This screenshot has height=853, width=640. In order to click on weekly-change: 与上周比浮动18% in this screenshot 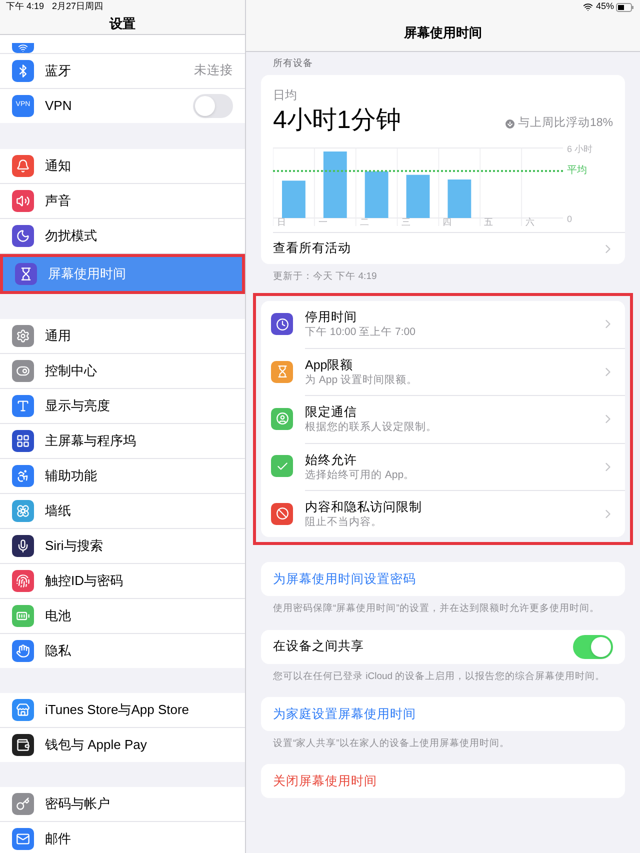, I will do `click(565, 123)`.